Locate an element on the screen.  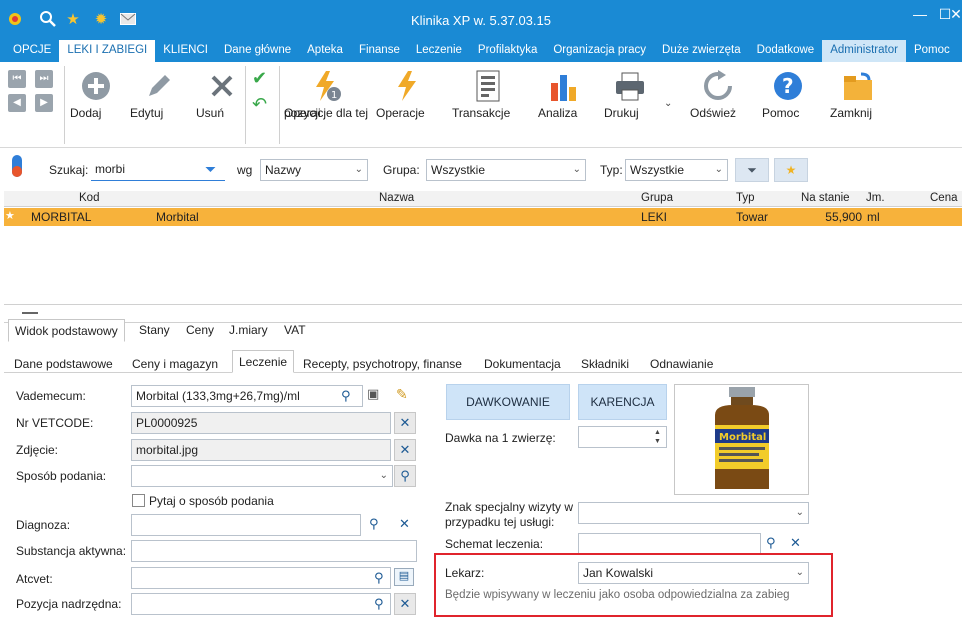
print-button: Drukuj is located at coordinates (630, 93).